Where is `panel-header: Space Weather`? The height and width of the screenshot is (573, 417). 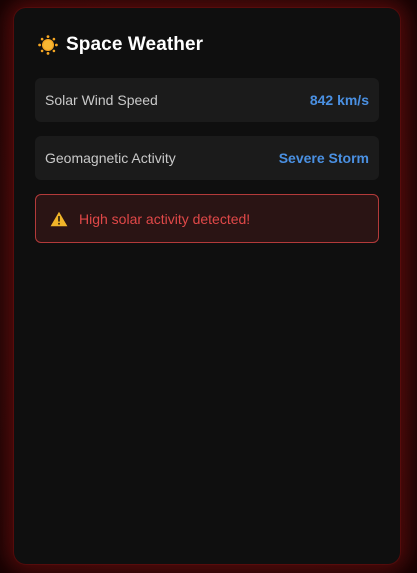 panel-header: Space Weather is located at coordinates (120, 45).